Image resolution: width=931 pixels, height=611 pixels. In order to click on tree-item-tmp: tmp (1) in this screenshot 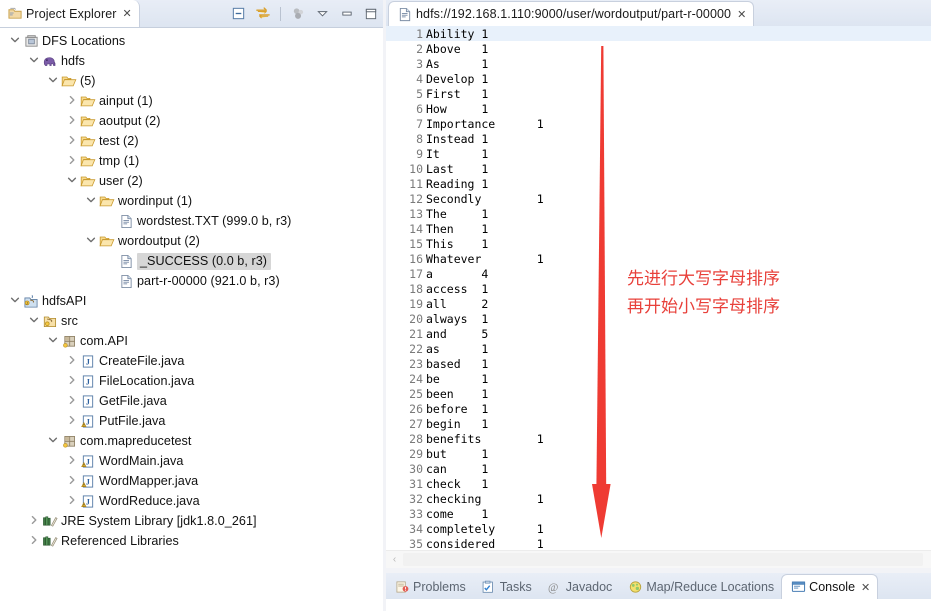, I will do `click(191, 161)`.